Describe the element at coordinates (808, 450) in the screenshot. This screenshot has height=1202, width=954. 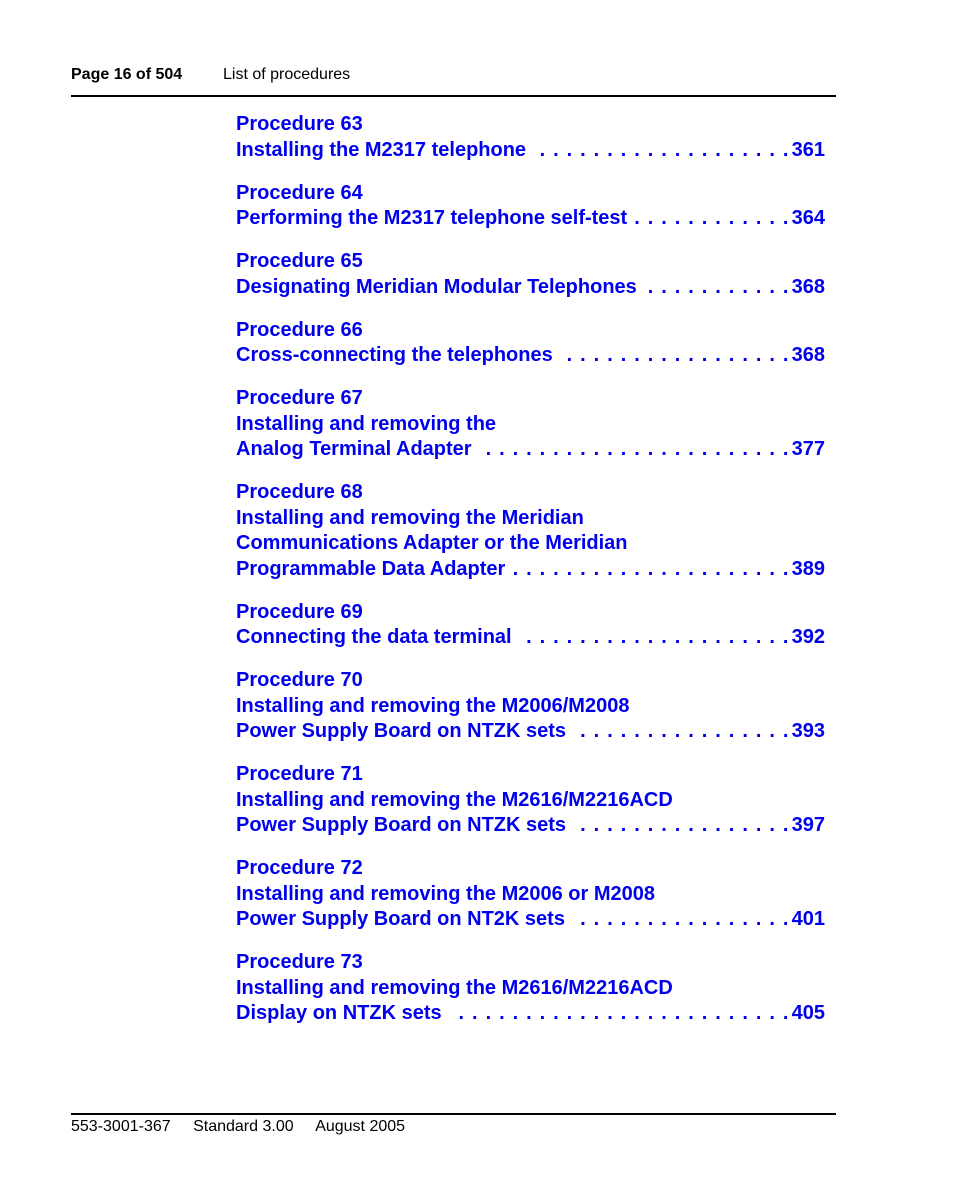
I see `page-reference: 377` at that location.